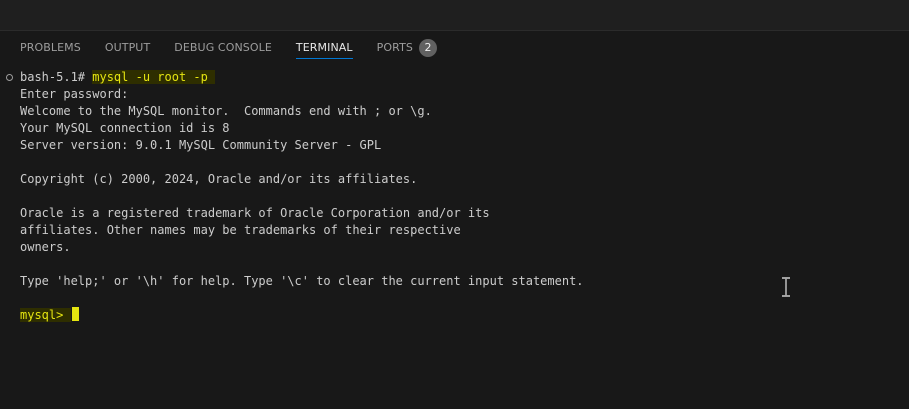  Describe the element at coordinates (45, 315) in the screenshot. I see `mysql-prompt: mysql>` at that location.